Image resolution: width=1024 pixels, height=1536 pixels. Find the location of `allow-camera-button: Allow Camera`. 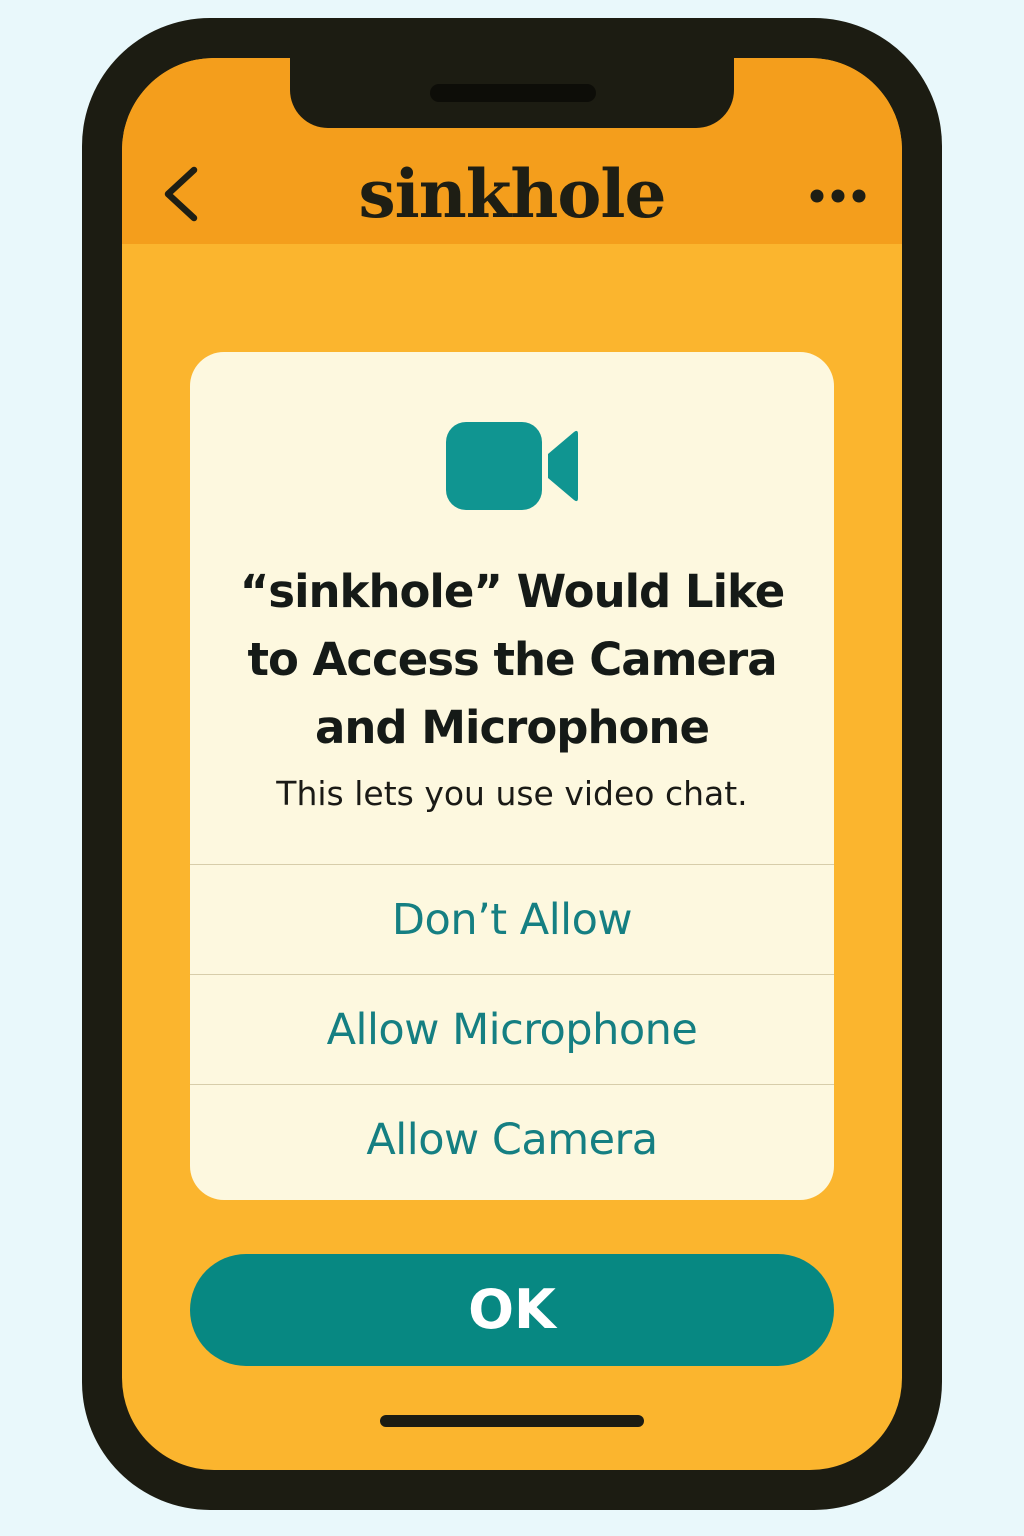

allow-camera-button: Allow Camera is located at coordinates (512, 1139).